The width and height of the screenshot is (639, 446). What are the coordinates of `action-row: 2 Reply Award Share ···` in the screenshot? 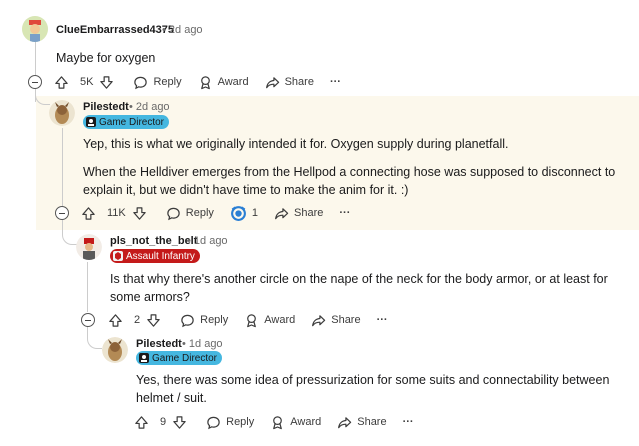 It's located at (256, 320).